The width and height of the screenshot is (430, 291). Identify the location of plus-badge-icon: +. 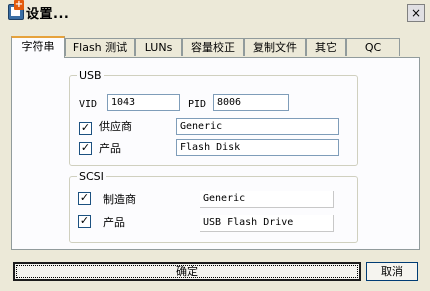
(19, 5).